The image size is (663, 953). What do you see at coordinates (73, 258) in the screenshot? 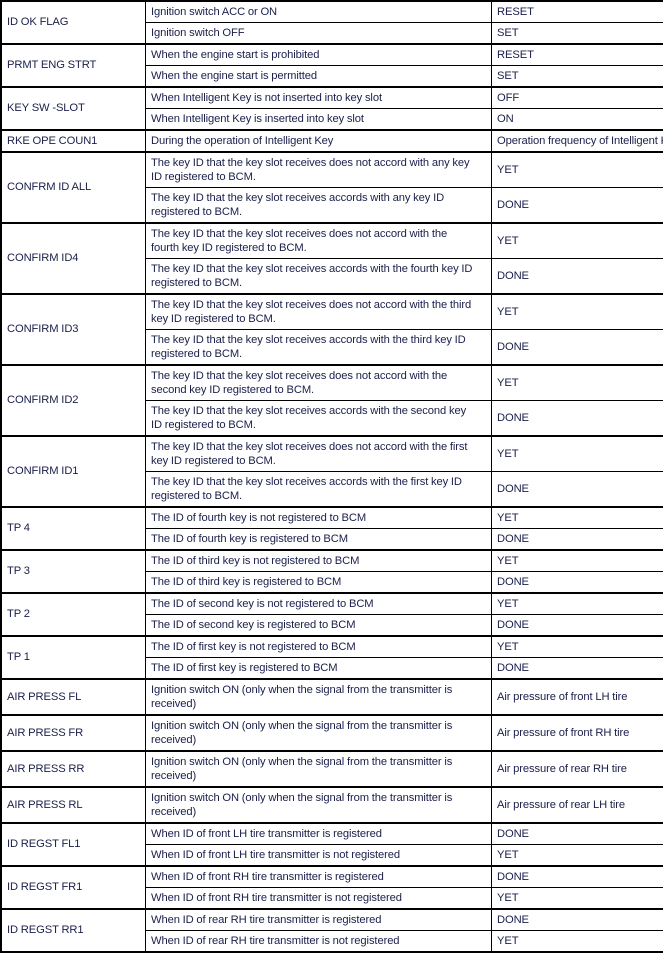
I see `monitor-item-cell: CONFIRM ID4` at bounding box center [73, 258].